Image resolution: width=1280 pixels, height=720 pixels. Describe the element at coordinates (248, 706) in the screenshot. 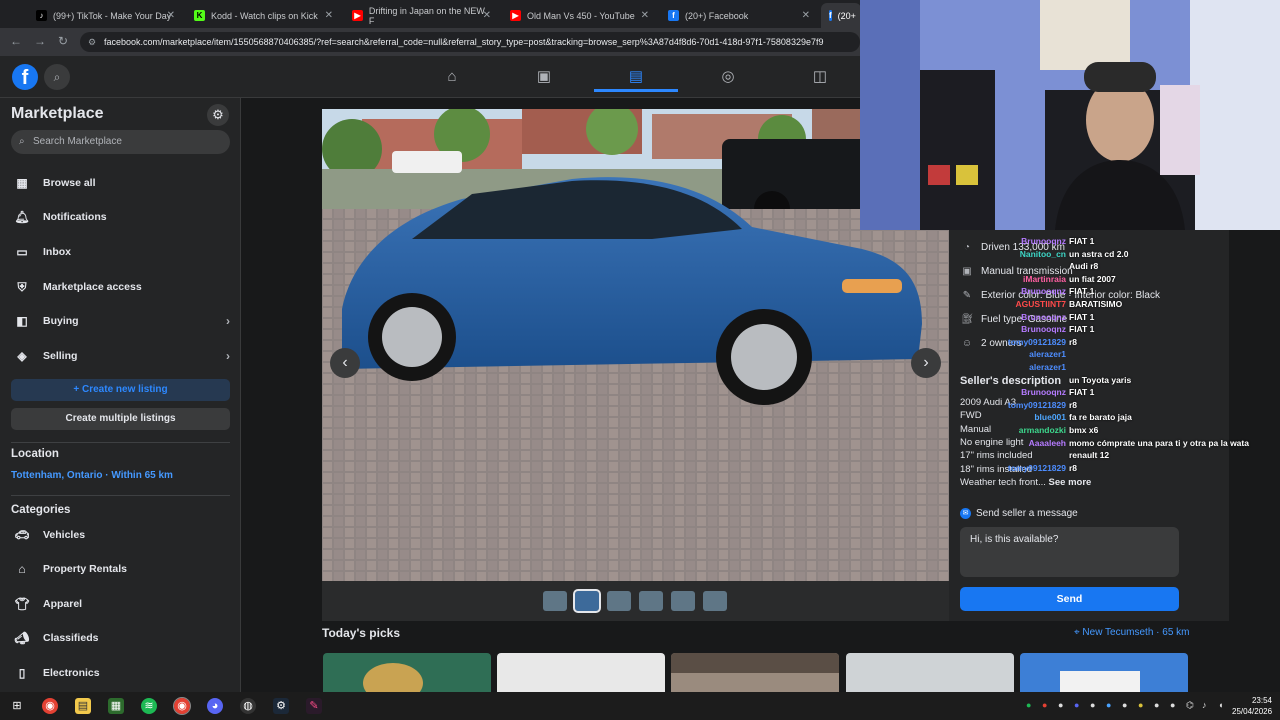

I see `obs-icon: ◍` at that location.